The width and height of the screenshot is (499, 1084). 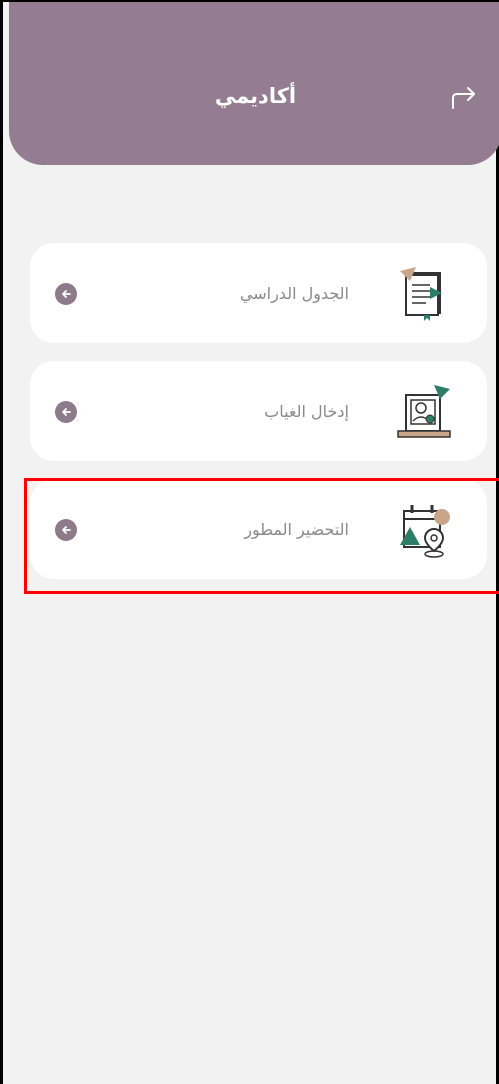 I want to click on arrow-right-curved-icon, so click(x=464, y=98).